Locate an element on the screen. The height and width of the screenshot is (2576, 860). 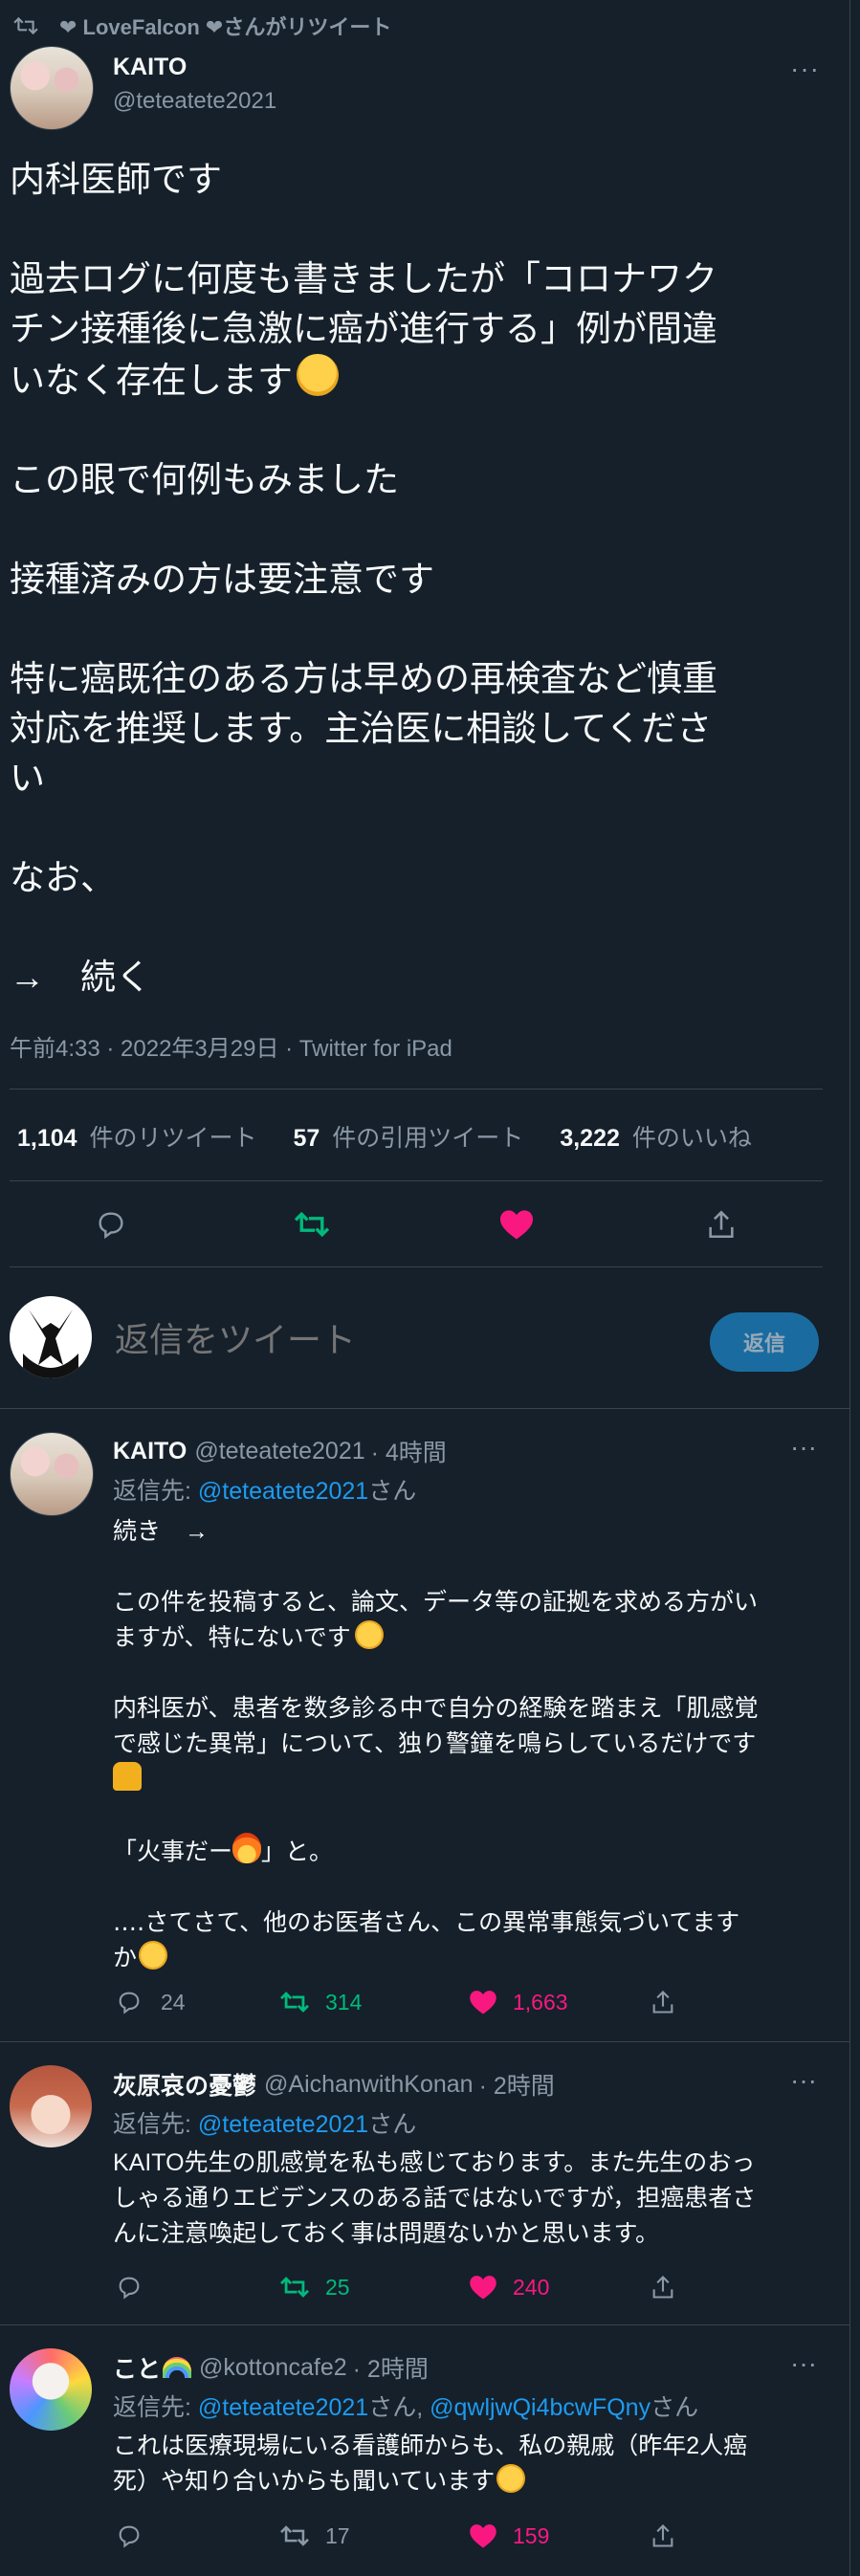
reply-count: 24 is located at coordinates (173, 2002).